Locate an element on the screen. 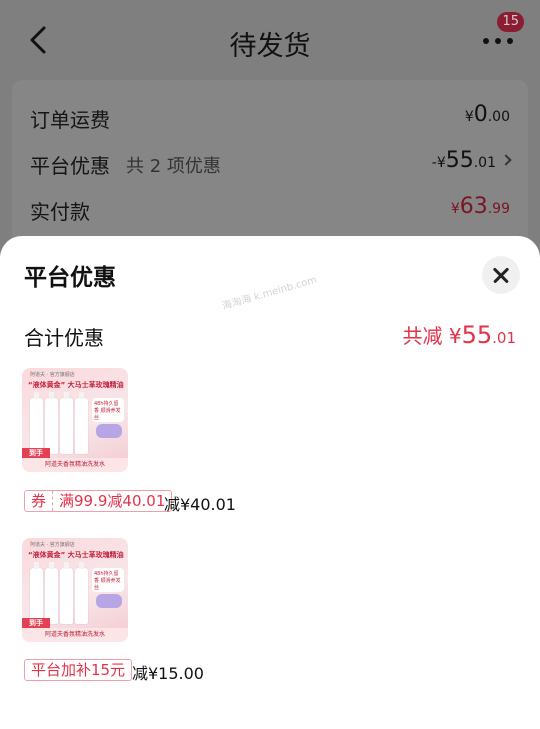  shipping-amount: ¥0.00 is located at coordinates (487, 114).